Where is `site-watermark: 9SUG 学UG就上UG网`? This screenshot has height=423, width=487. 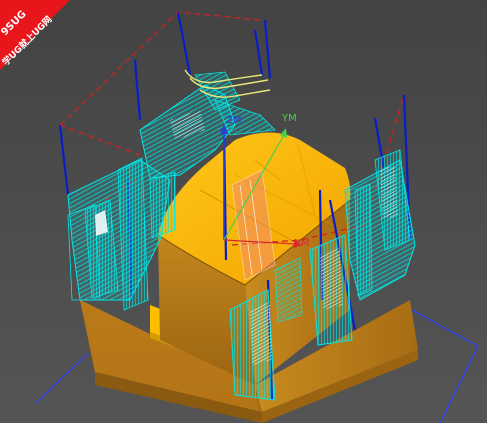 site-watermark: 9SUG 学UG就上UG网 is located at coordinates (35, 35).